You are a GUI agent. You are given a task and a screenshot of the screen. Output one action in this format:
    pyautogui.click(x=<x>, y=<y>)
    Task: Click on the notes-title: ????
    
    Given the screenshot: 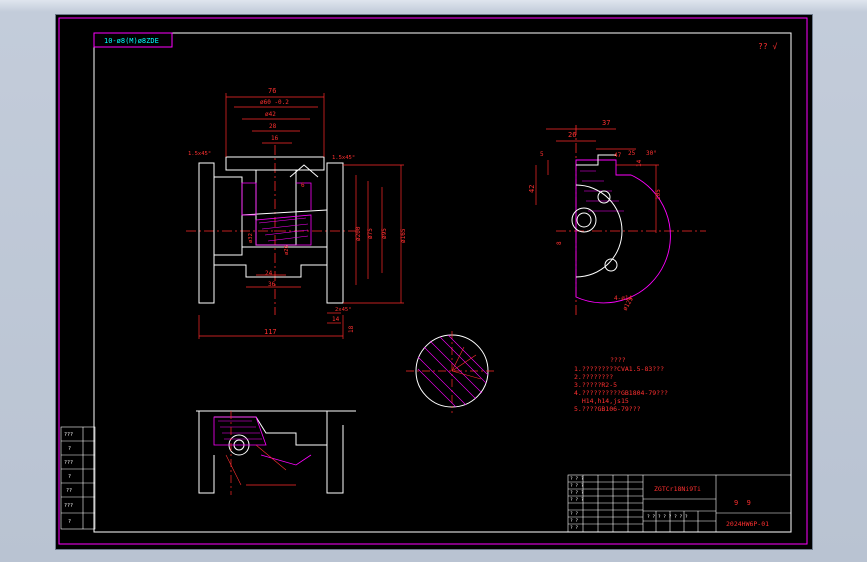 What is the action you would take?
    pyautogui.click(x=618, y=360)
    